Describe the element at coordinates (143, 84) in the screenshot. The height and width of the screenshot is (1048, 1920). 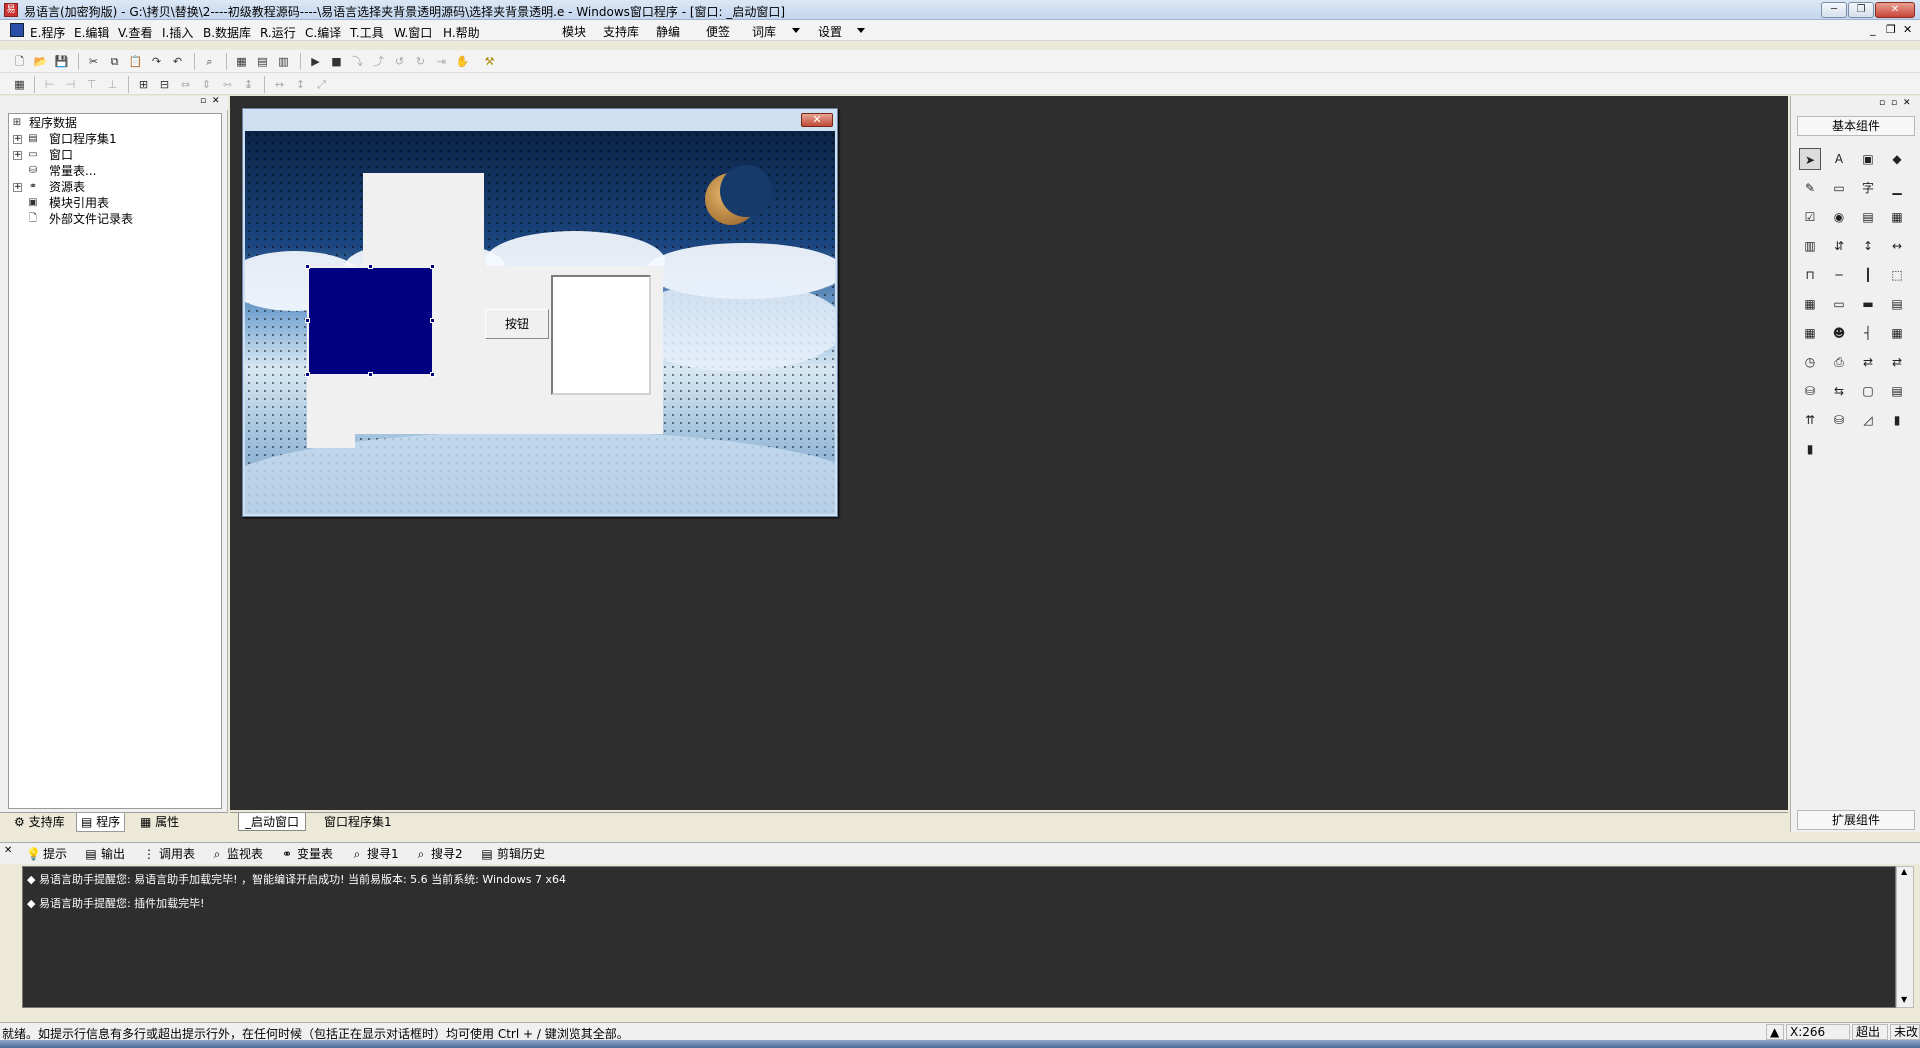
I see `center-h-icon: ⊞` at that location.